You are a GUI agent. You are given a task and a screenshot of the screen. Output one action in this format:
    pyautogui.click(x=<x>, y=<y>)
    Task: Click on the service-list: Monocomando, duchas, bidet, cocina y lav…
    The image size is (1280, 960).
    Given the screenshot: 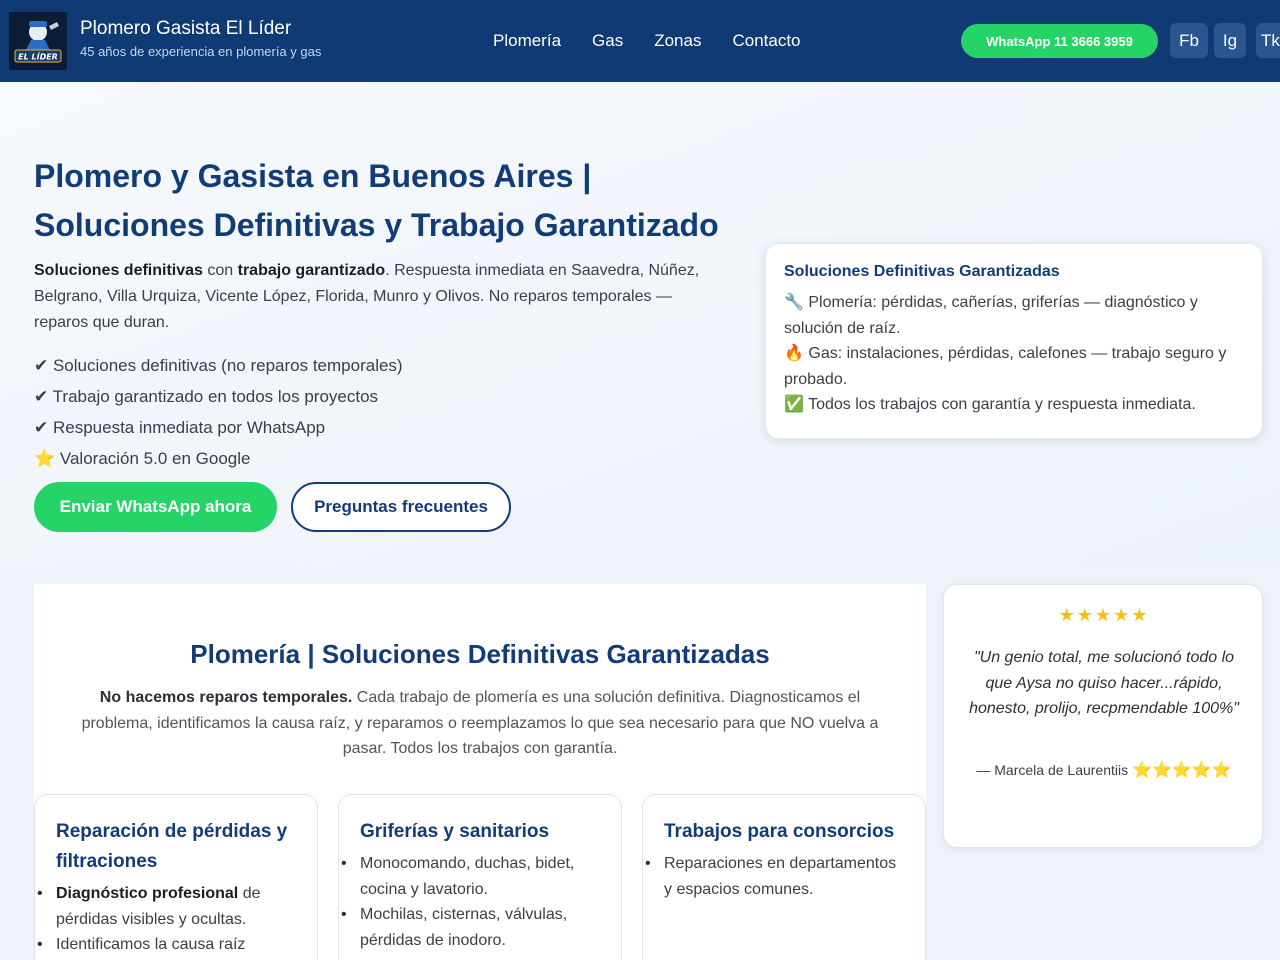 What is the action you would take?
    pyautogui.click(x=470, y=902)
    